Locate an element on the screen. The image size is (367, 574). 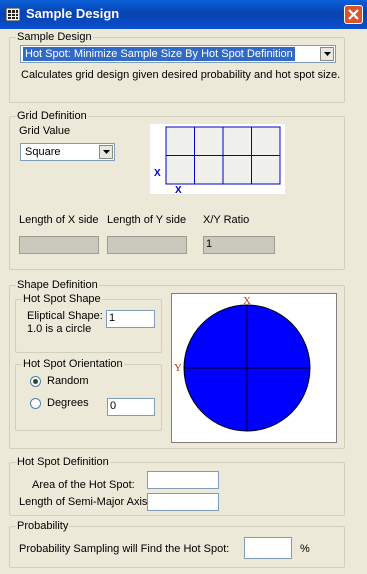
close-icon is located at coordinates (353, 14).